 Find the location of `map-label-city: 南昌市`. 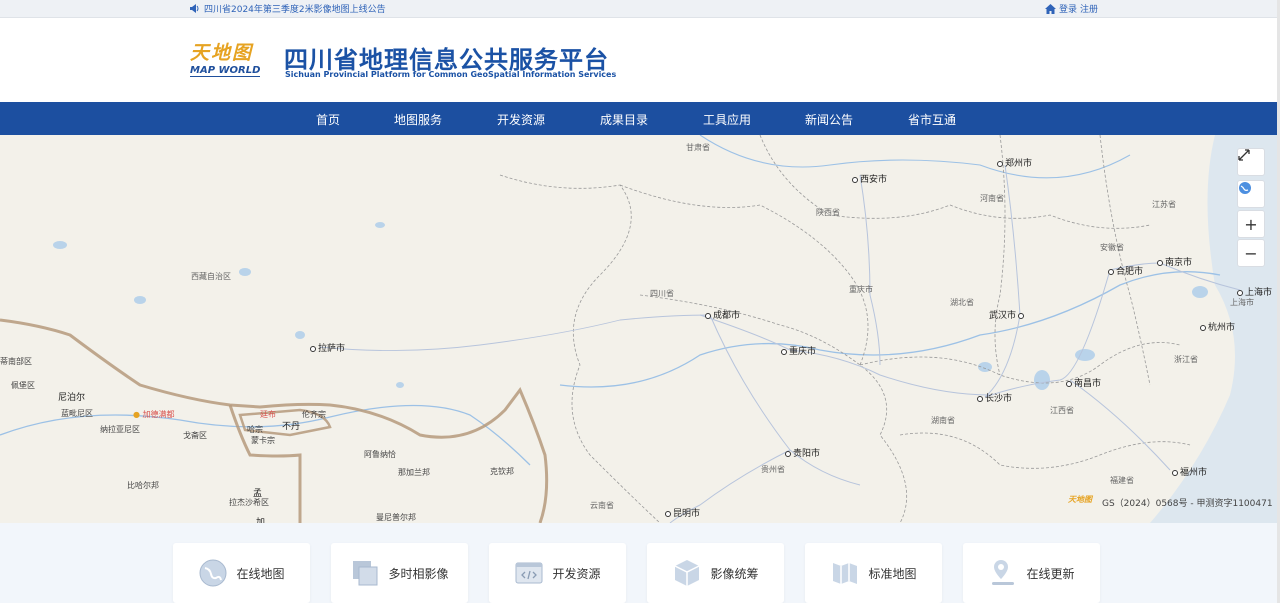

map-label-city: 南昌市 is located at coordinates (1083, 382).